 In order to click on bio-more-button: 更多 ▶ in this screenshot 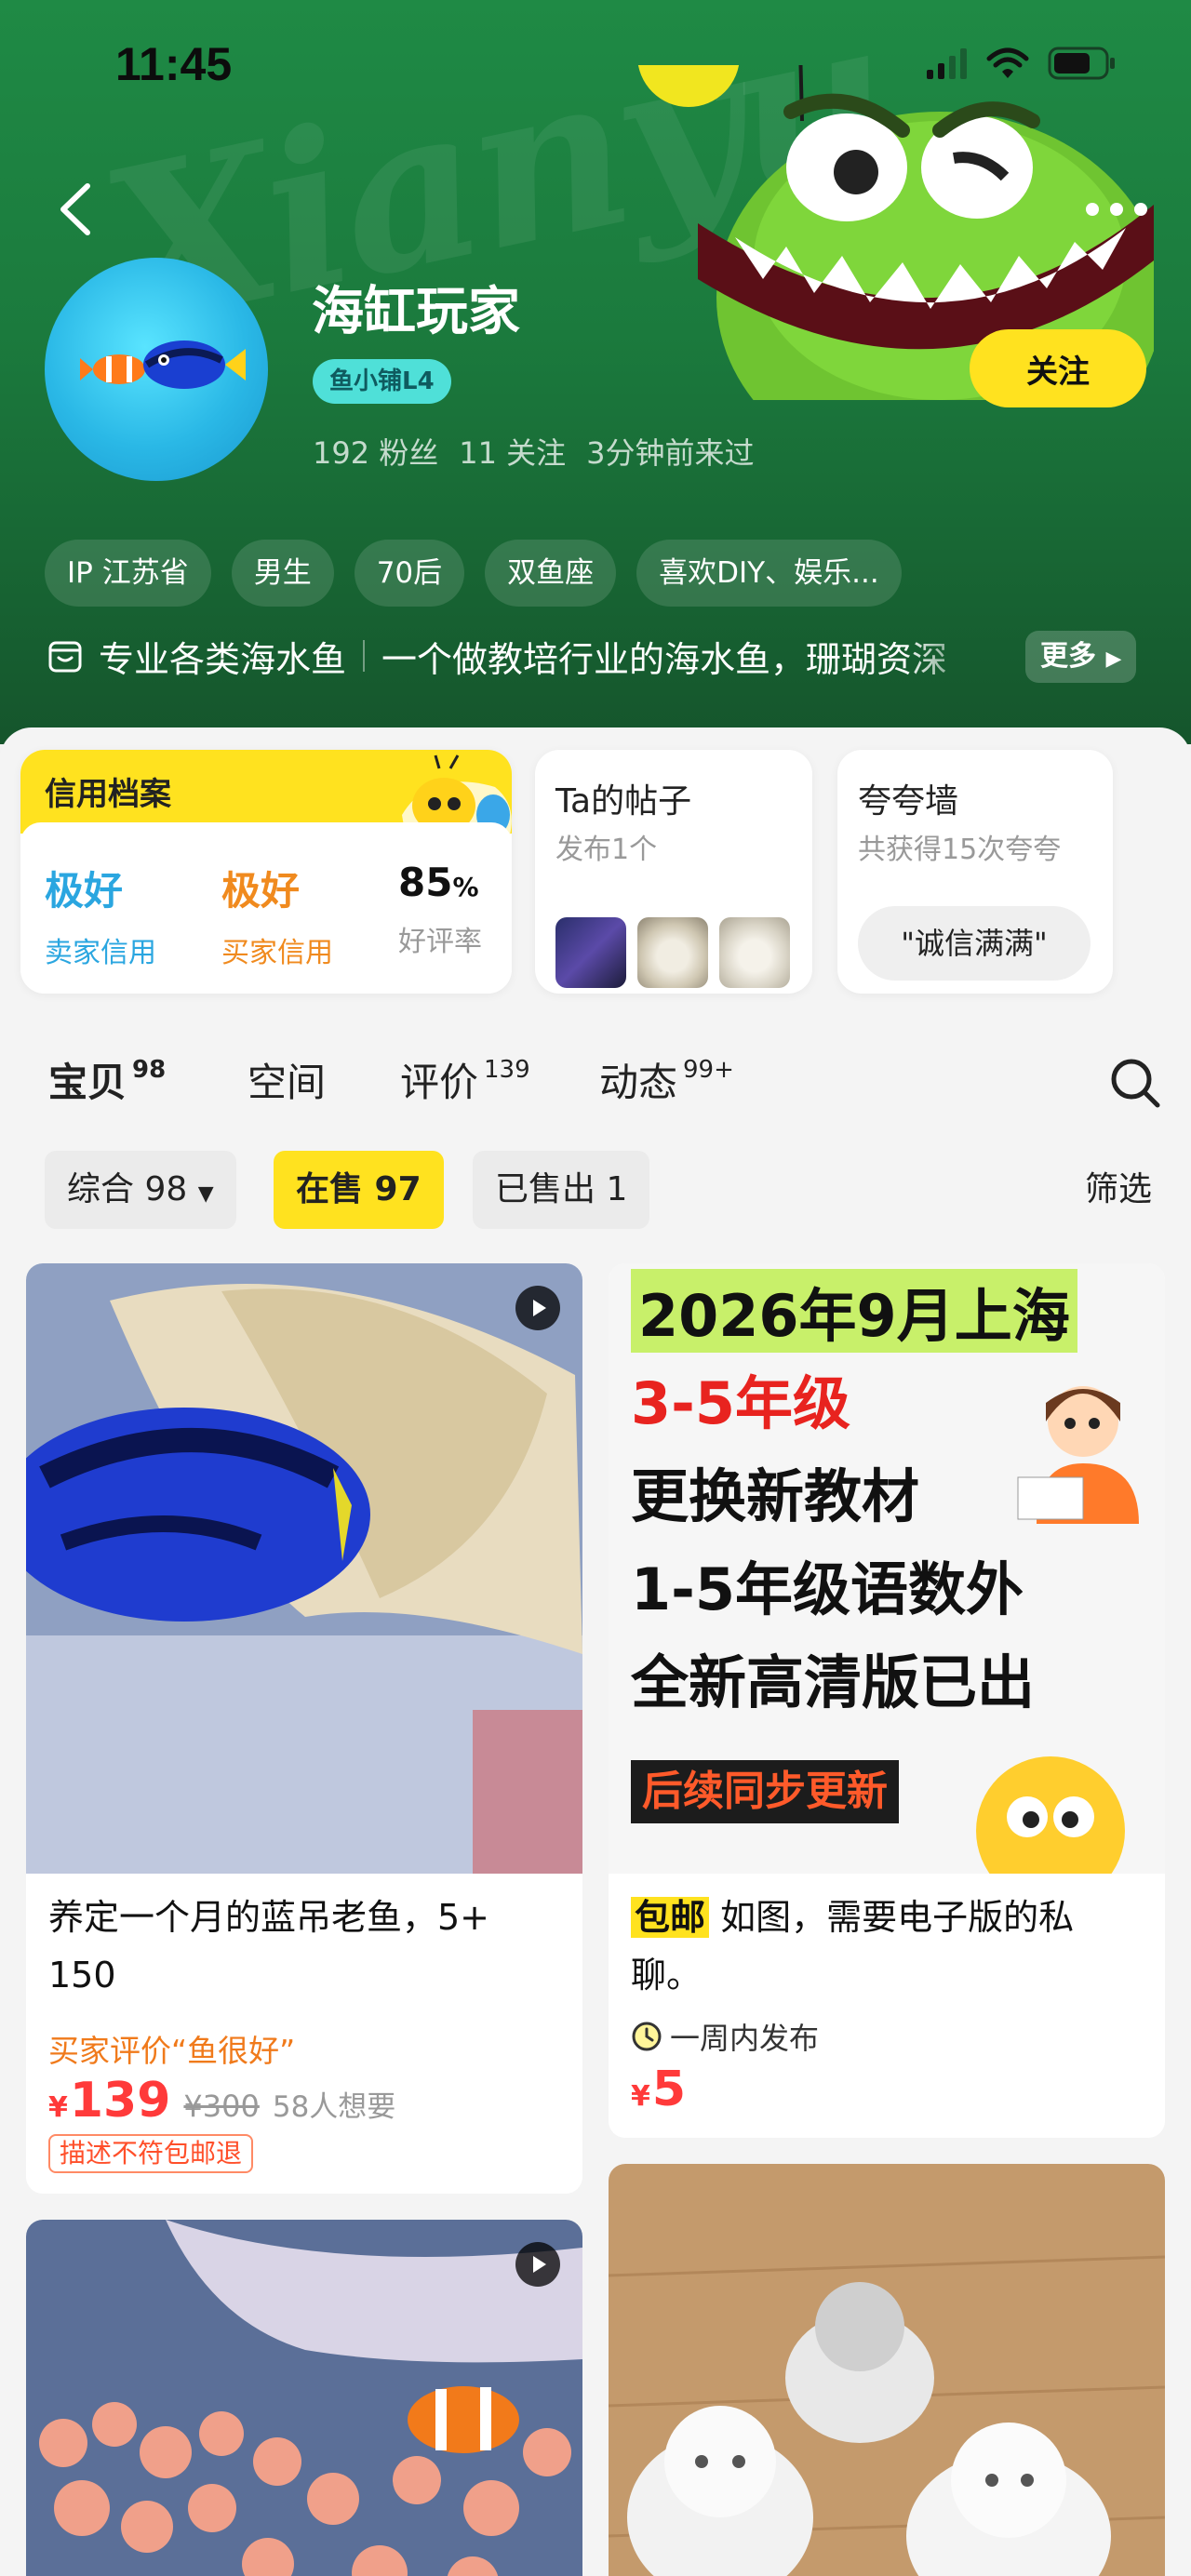, I will do `click(1081, 657)`.